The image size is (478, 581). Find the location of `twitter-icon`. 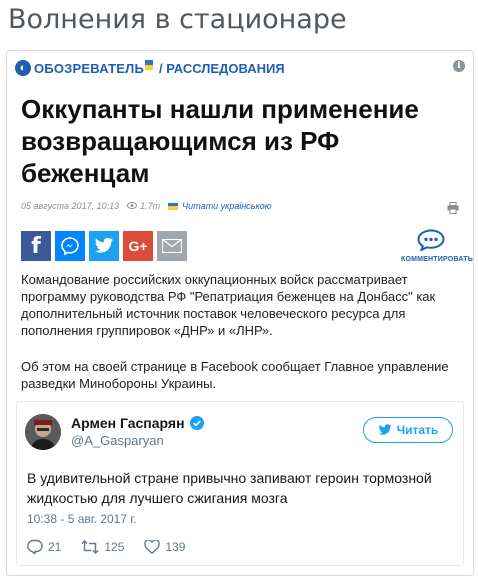

twitter-icon is located at coordinates (104, 245).